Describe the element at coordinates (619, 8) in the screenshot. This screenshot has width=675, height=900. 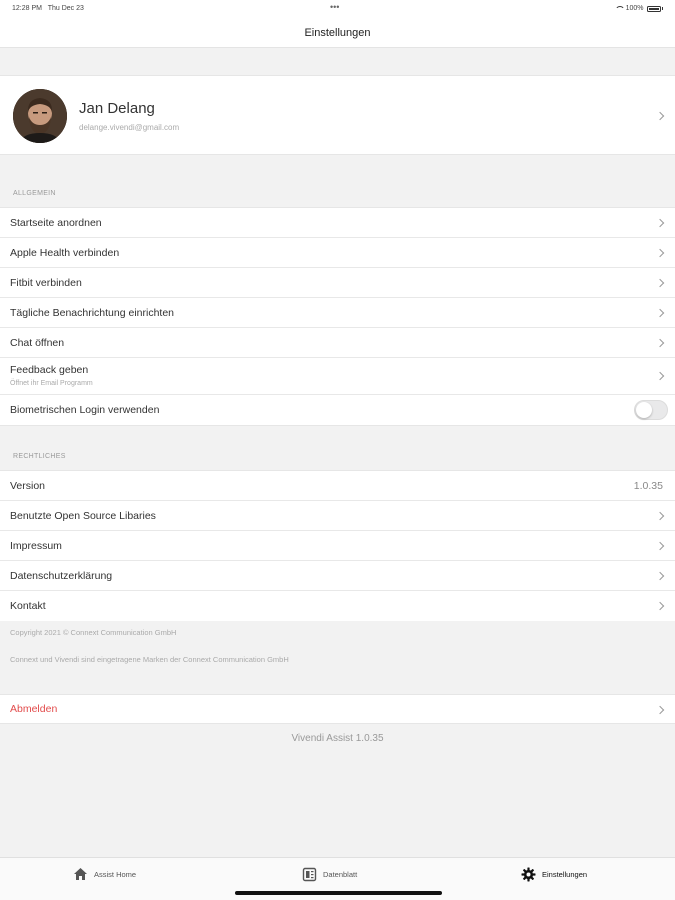
I see `wifi-icon` at that location.